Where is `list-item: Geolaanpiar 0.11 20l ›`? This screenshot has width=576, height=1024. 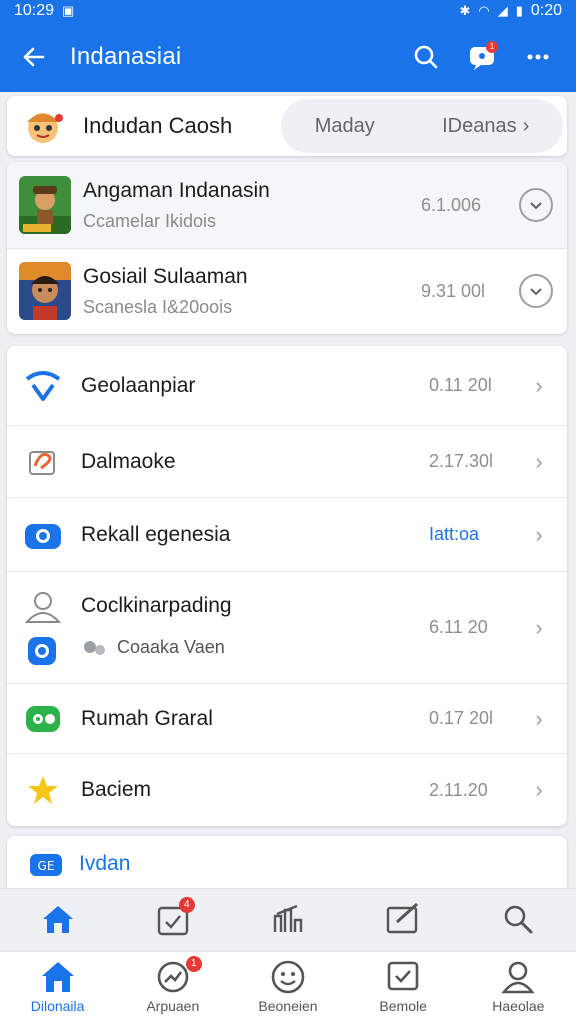
list-item: Geolaanpiar 0.11 20l › is located at coordinates (287, 386).